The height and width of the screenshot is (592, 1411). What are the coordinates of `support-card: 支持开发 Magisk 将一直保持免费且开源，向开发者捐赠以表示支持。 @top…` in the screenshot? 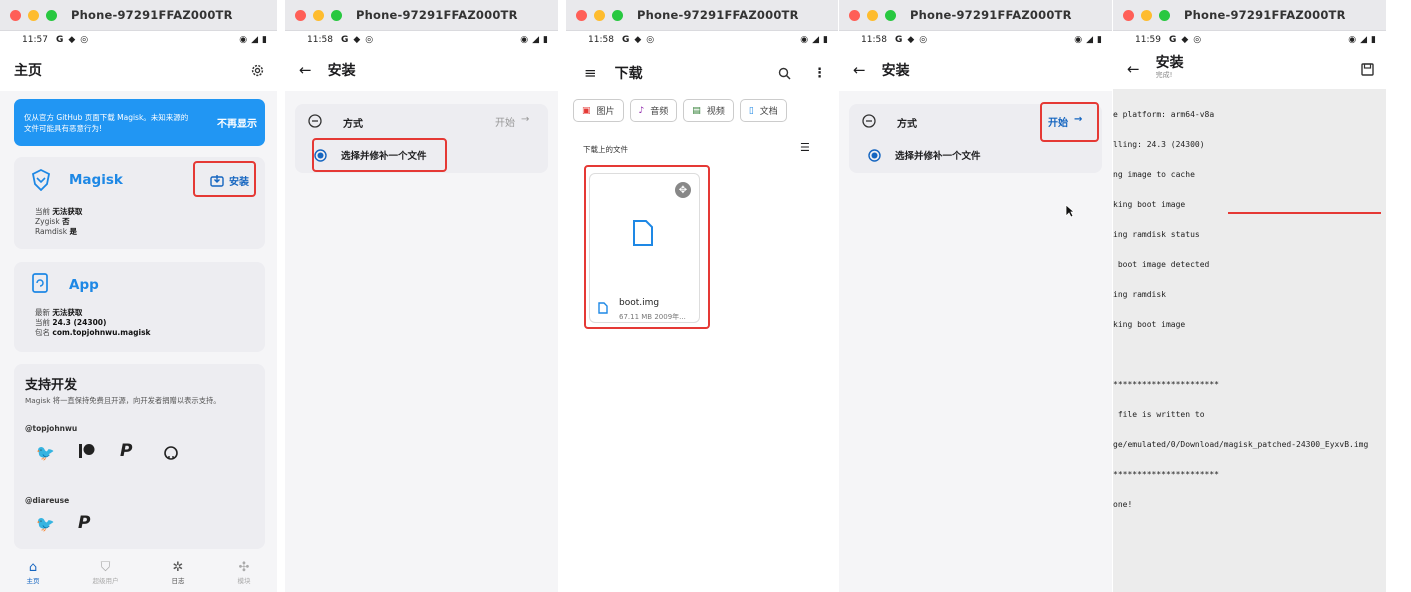 It's located at (139, 456).